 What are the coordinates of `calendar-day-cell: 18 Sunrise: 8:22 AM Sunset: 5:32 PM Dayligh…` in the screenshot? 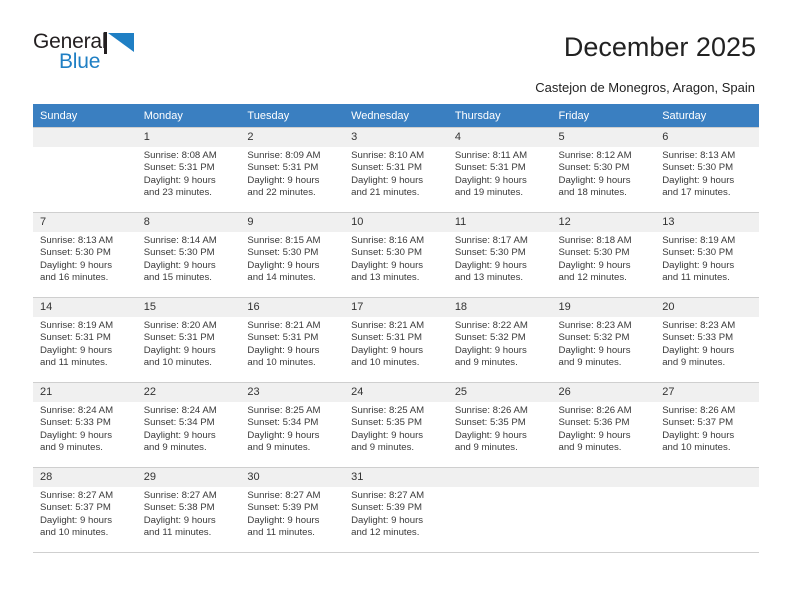 It's located at (499, 340).